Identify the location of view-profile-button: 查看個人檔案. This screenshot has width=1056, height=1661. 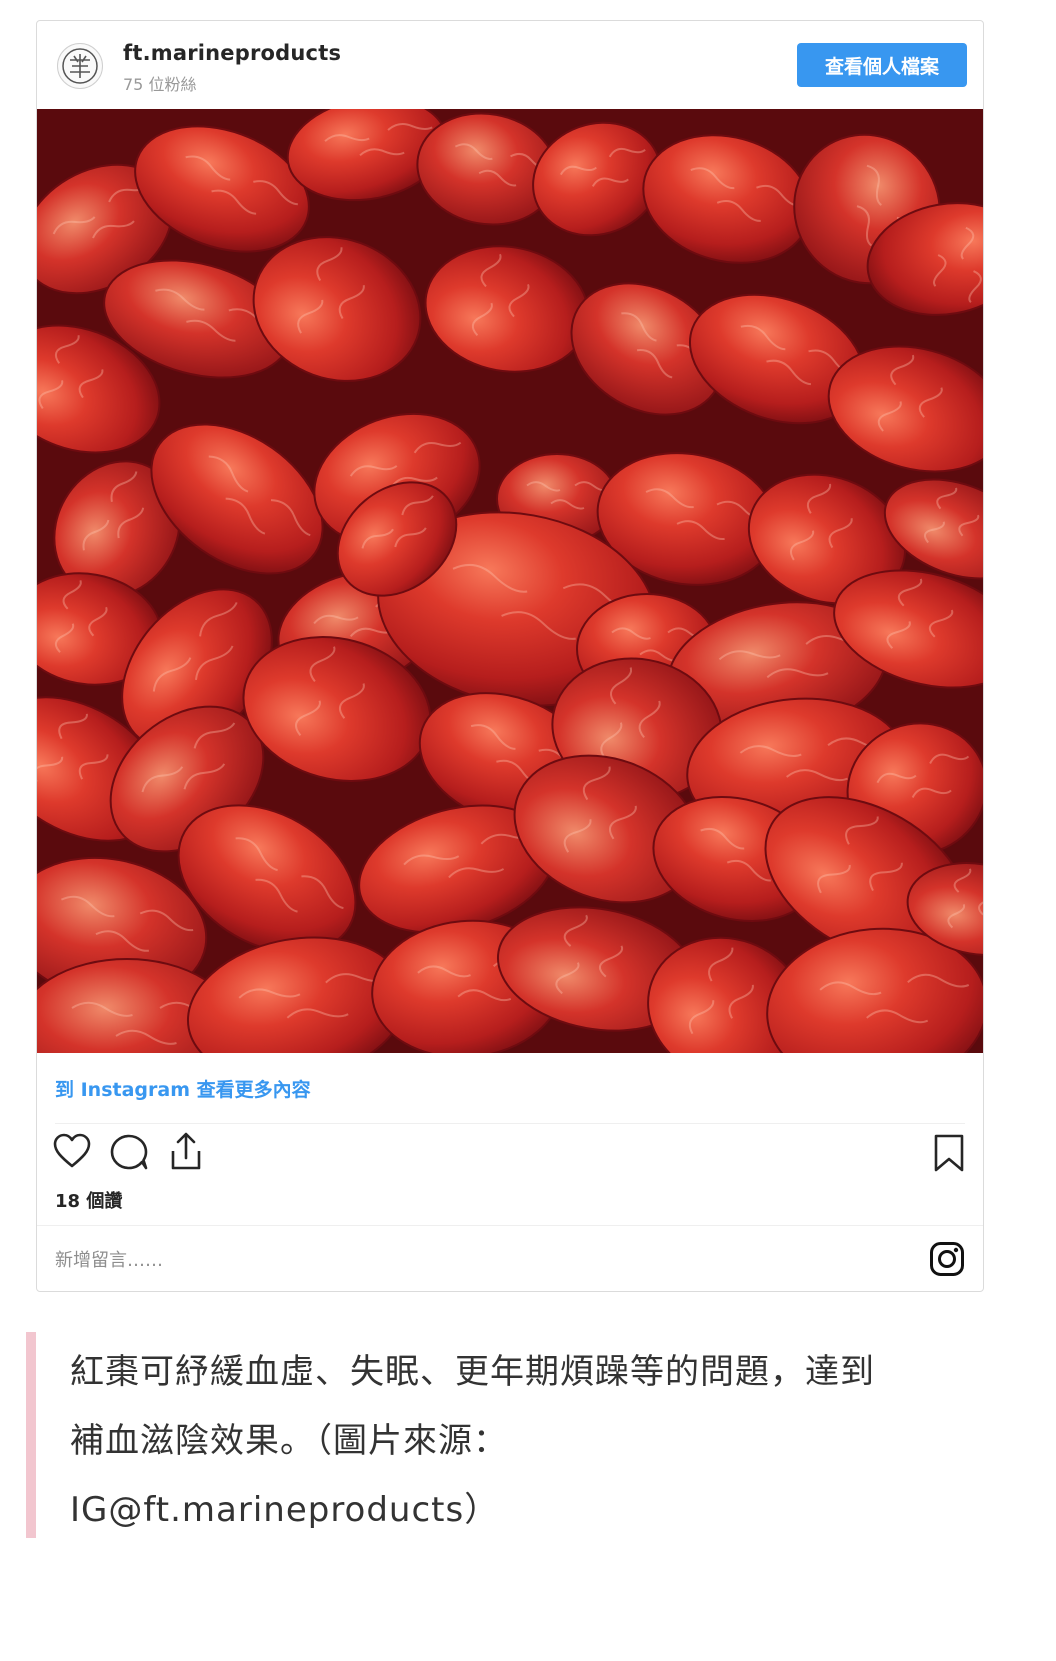
(882, 65).